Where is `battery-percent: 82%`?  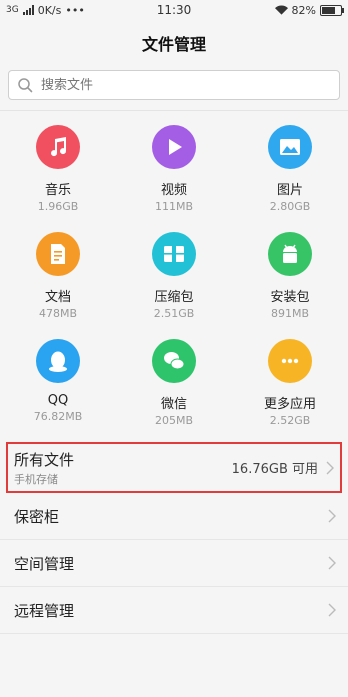
battery-percent: 82% is located at coordinates (303, 10).